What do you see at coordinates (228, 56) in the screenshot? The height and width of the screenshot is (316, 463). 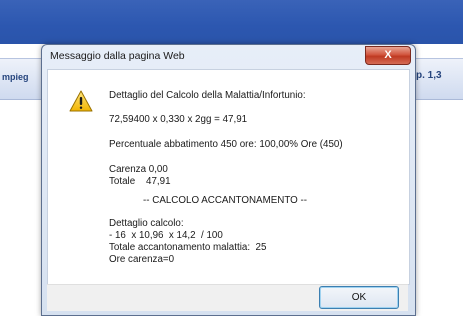 I see `dialog-titlebar: Messaggio dalla pagina Web X` at bounding box center [228, 56].